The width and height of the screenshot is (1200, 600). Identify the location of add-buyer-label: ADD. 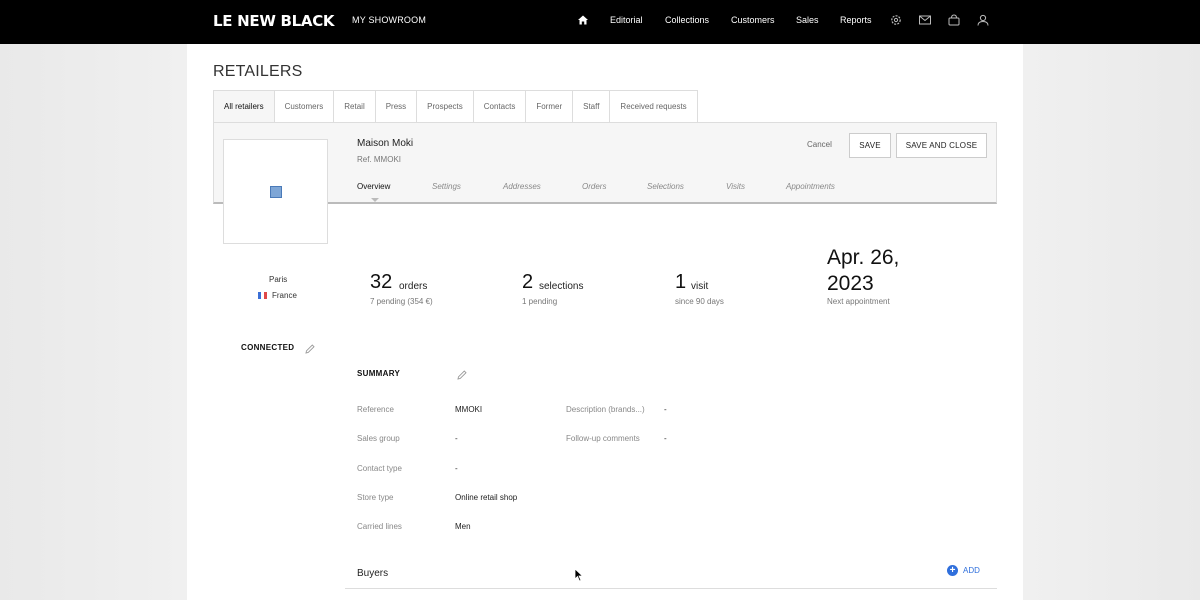
(971, 570).